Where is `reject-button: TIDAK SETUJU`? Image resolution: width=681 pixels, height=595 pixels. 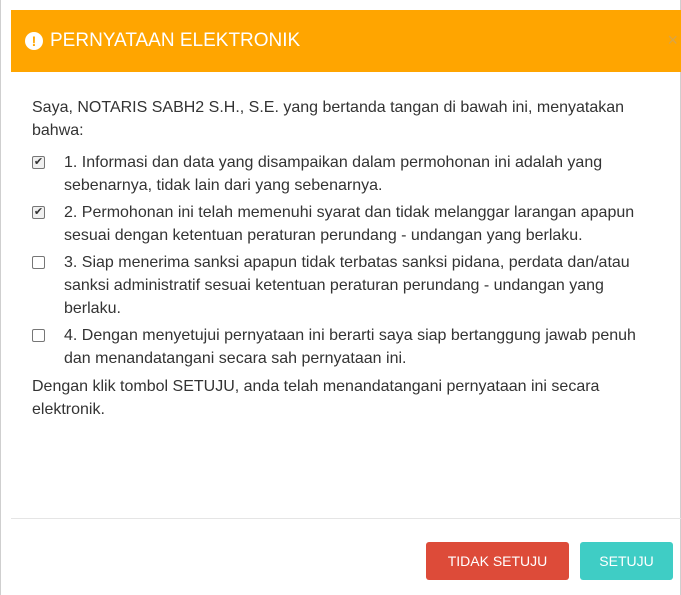
reject-button: TIDAK SETUJU is located at coordinates (497, 561).